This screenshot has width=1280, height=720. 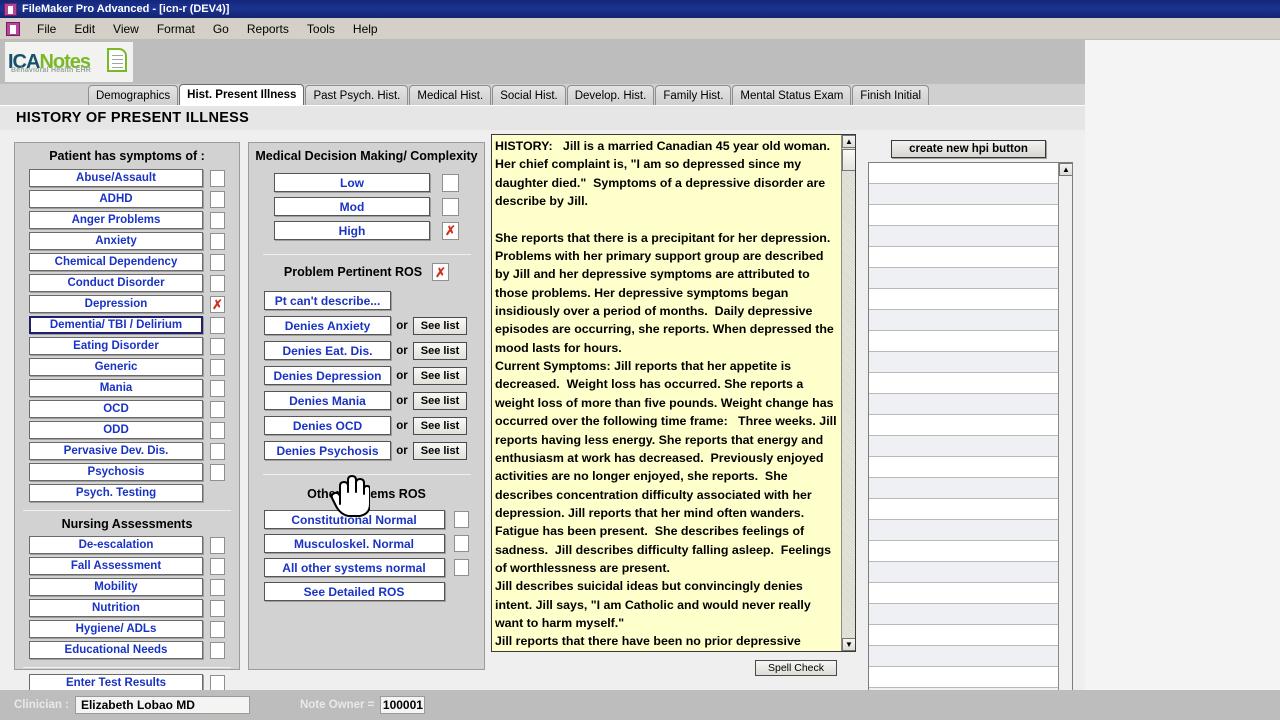 I want to click on other-systems-button-see-detailed-ros: See Detailed ROS, so click(x=354, y=591).